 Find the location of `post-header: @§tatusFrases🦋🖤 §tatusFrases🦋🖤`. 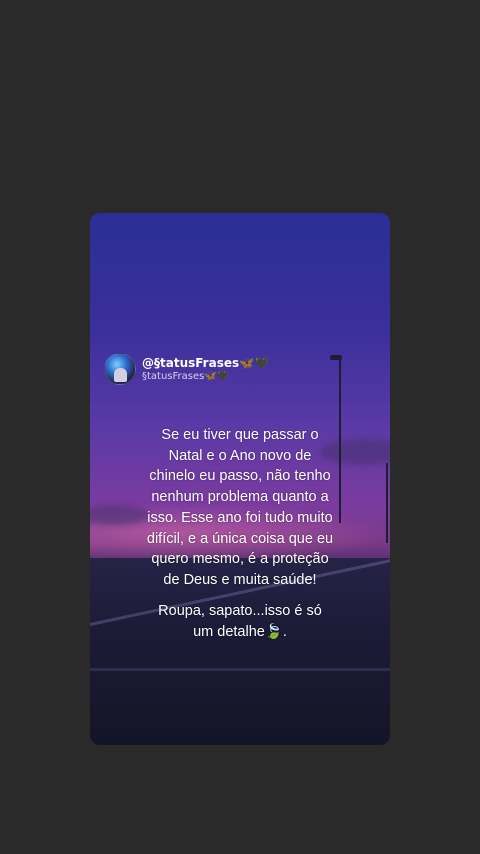

post-header: @§tatusFrases🦋🖤 §tatusFrases🦋🖤 is located at coordinates (186, 369).